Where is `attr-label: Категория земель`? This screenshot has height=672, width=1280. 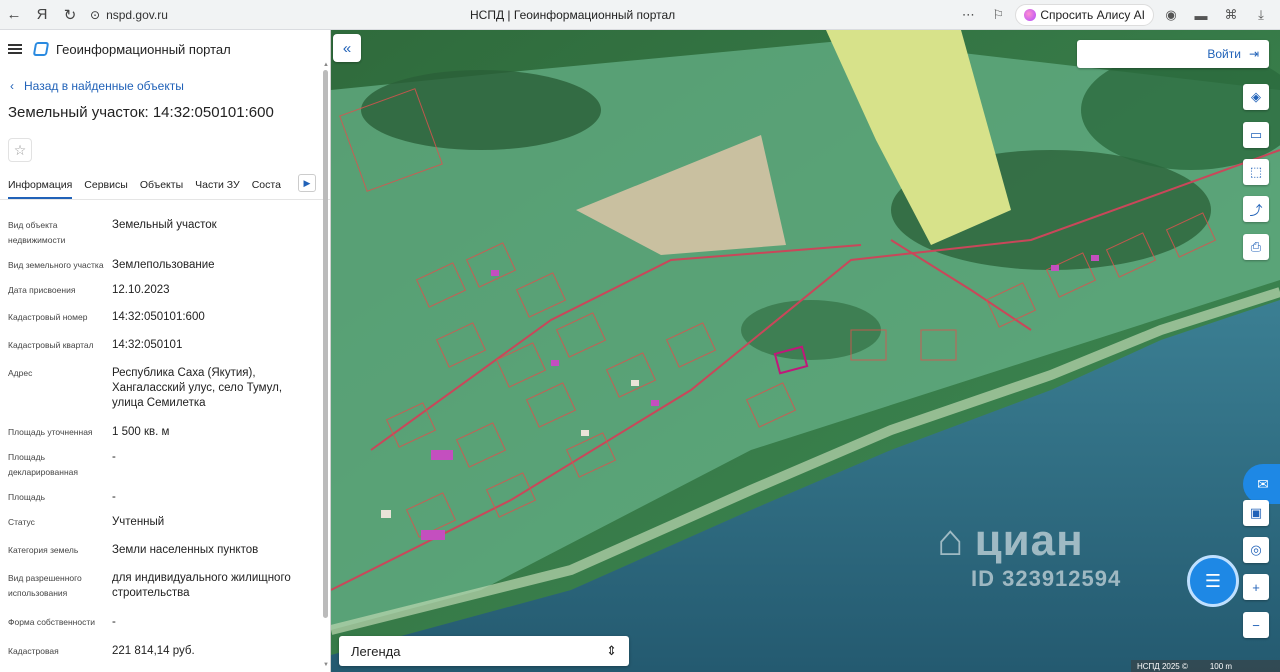 attr-label: Категория земель is located at coordinates (43, 550).